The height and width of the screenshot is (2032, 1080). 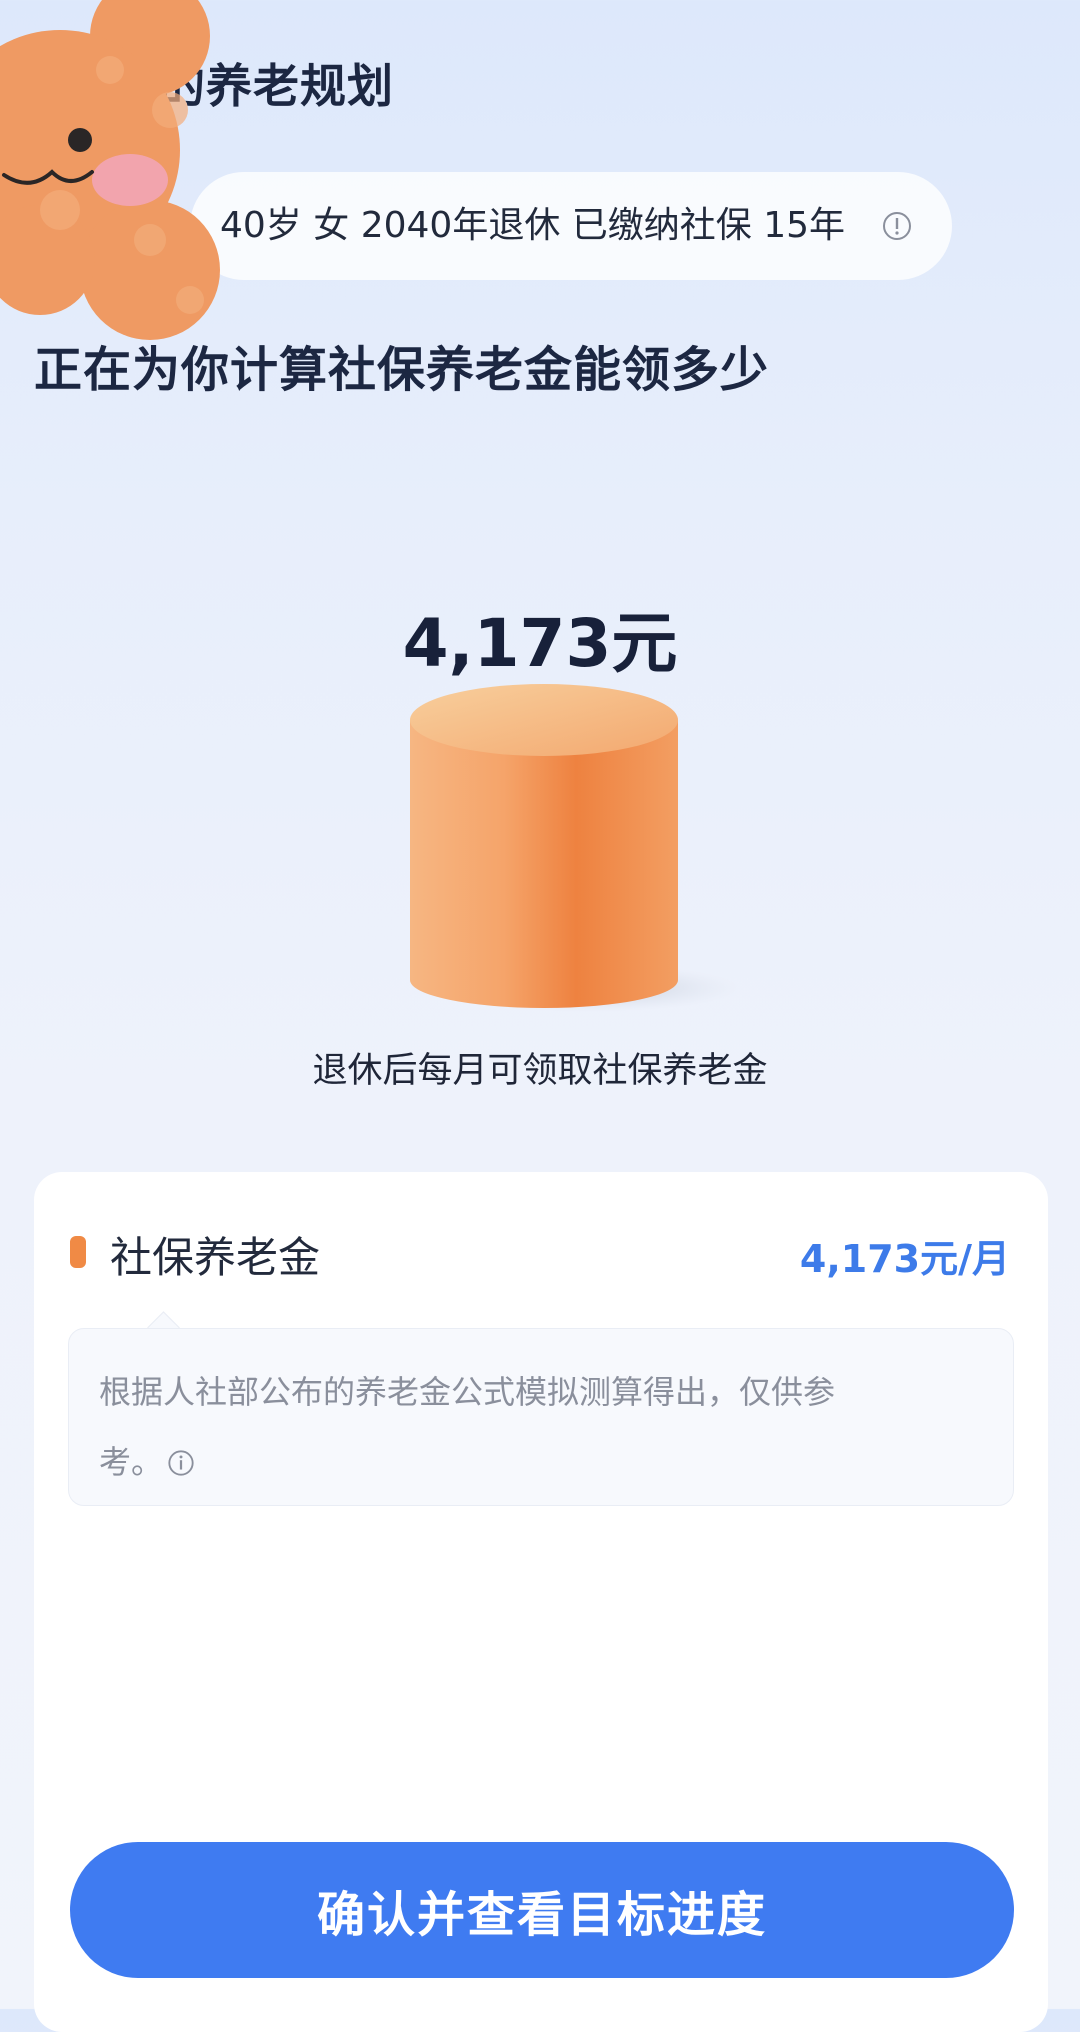 I want to click on calculation-note: 根据人社部公布的养老金公式模拟测算得出，仅供参 考。, so click(x=541, y=1417).